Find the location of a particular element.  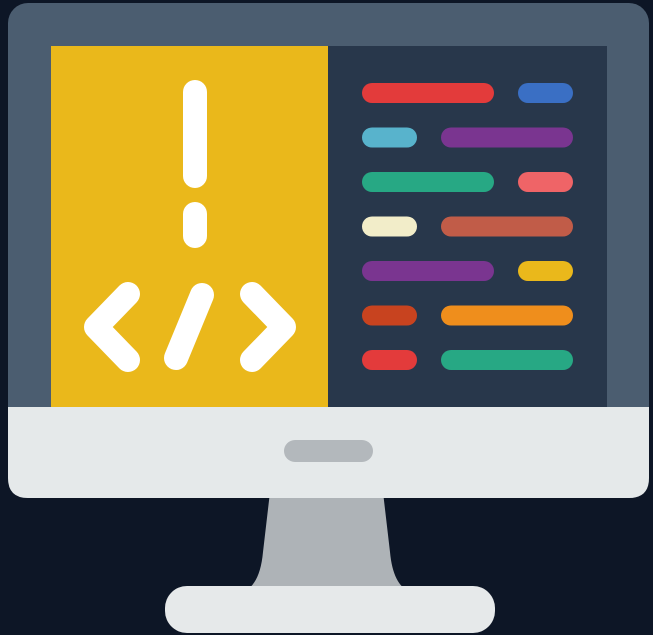

monitor-stand is located at coordinates (326, 542).